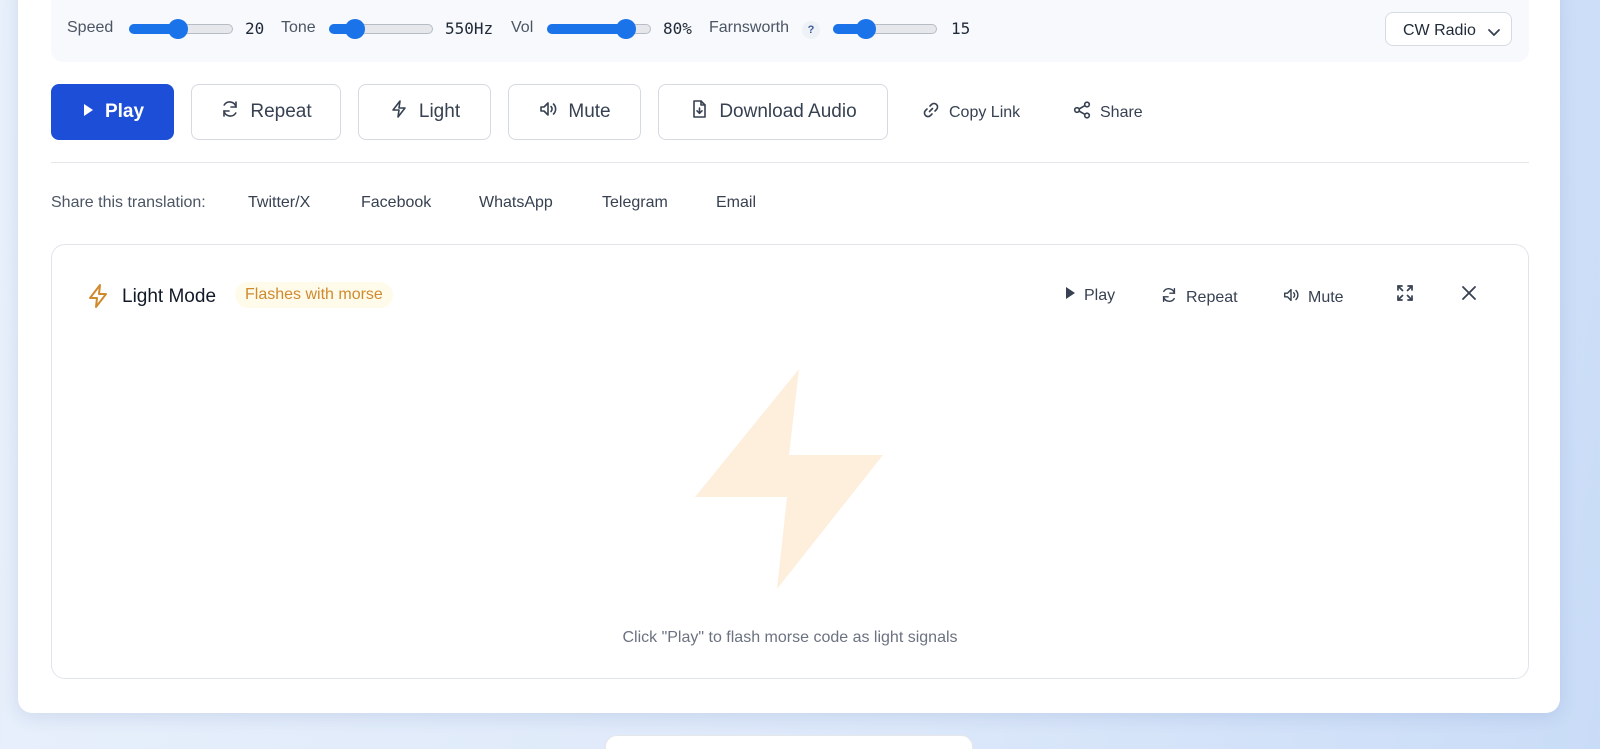 The width and height of the screenshot is (1600, 749). I want to click on next-section-card, so click(789, 742).